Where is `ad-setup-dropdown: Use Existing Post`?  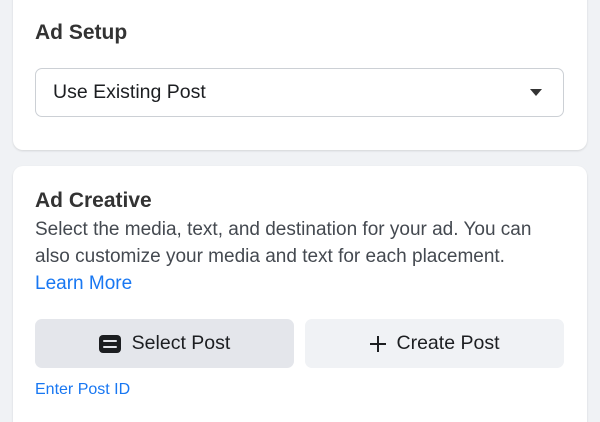 ad-setup-dropdown: Use Existing Post is located at coordinates (299, 92).